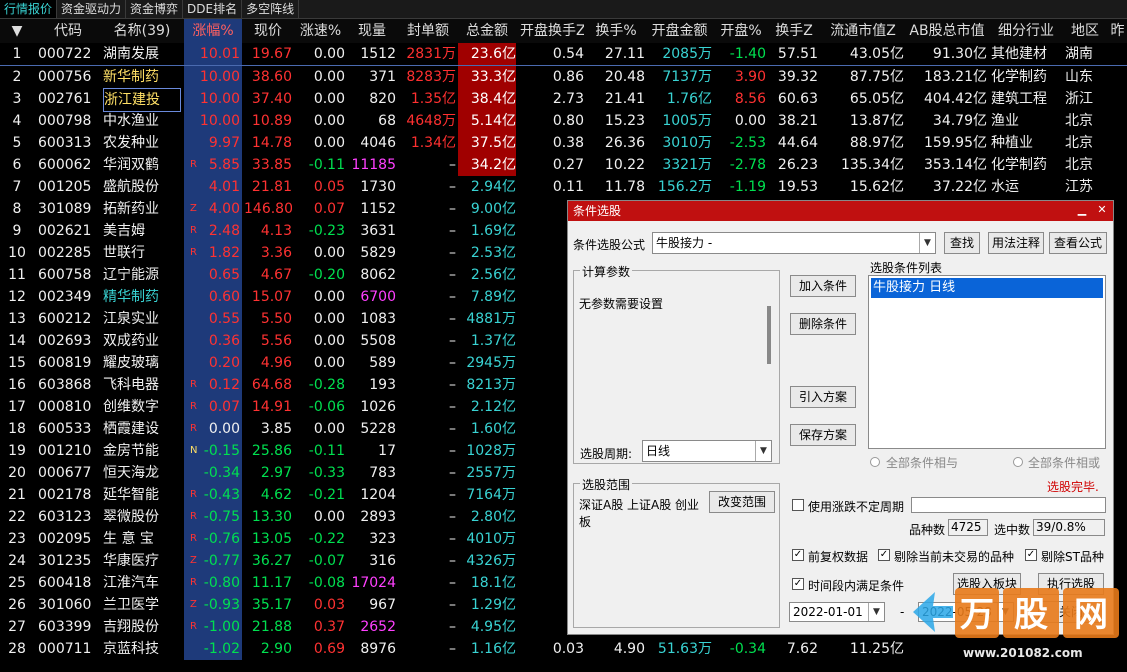  What do you see at coordinates (1078, 243) in the screenshot?
I see `view-formula-button: 查看公式` at bounding box center [1078, 243].